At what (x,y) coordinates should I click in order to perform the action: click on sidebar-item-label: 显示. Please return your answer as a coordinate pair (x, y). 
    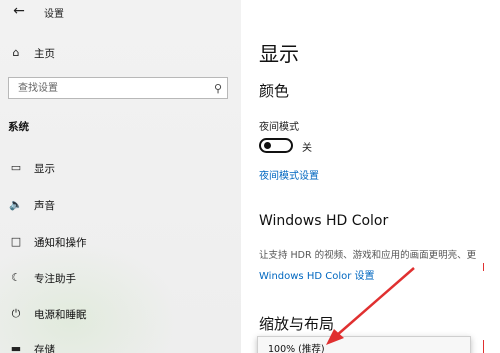
    Looking at the image, I should click on (44, 168).